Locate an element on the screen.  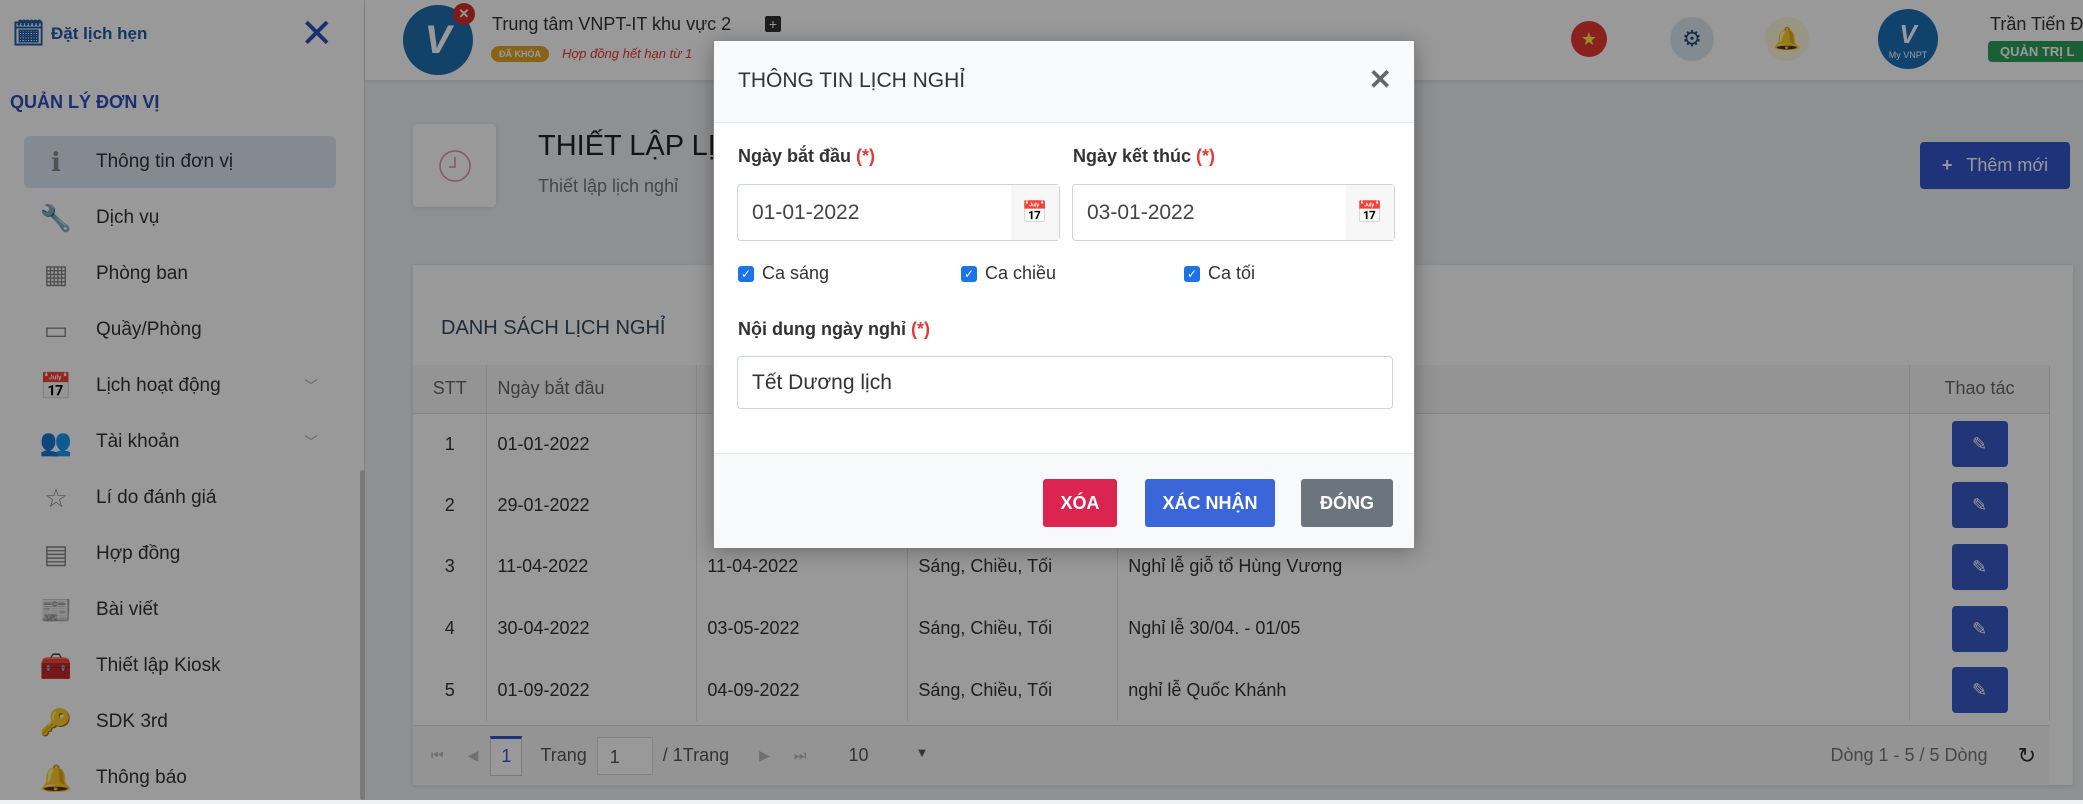
end-date-label: Ngày kết thúc (*) is located at coordinates (1144, 156).